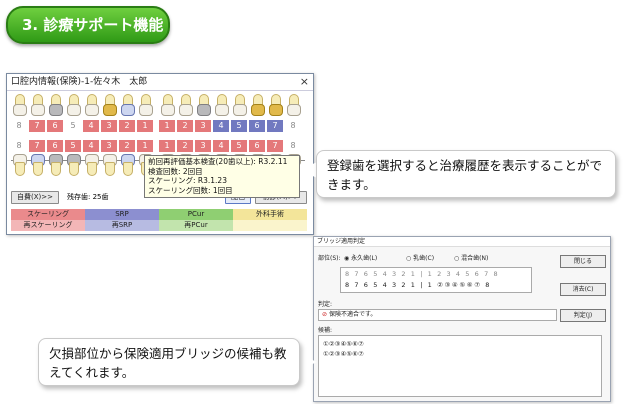 This screenshot has height=404, width=640. I want to click on radio-selected-icon: ◉, so click(347, 258).